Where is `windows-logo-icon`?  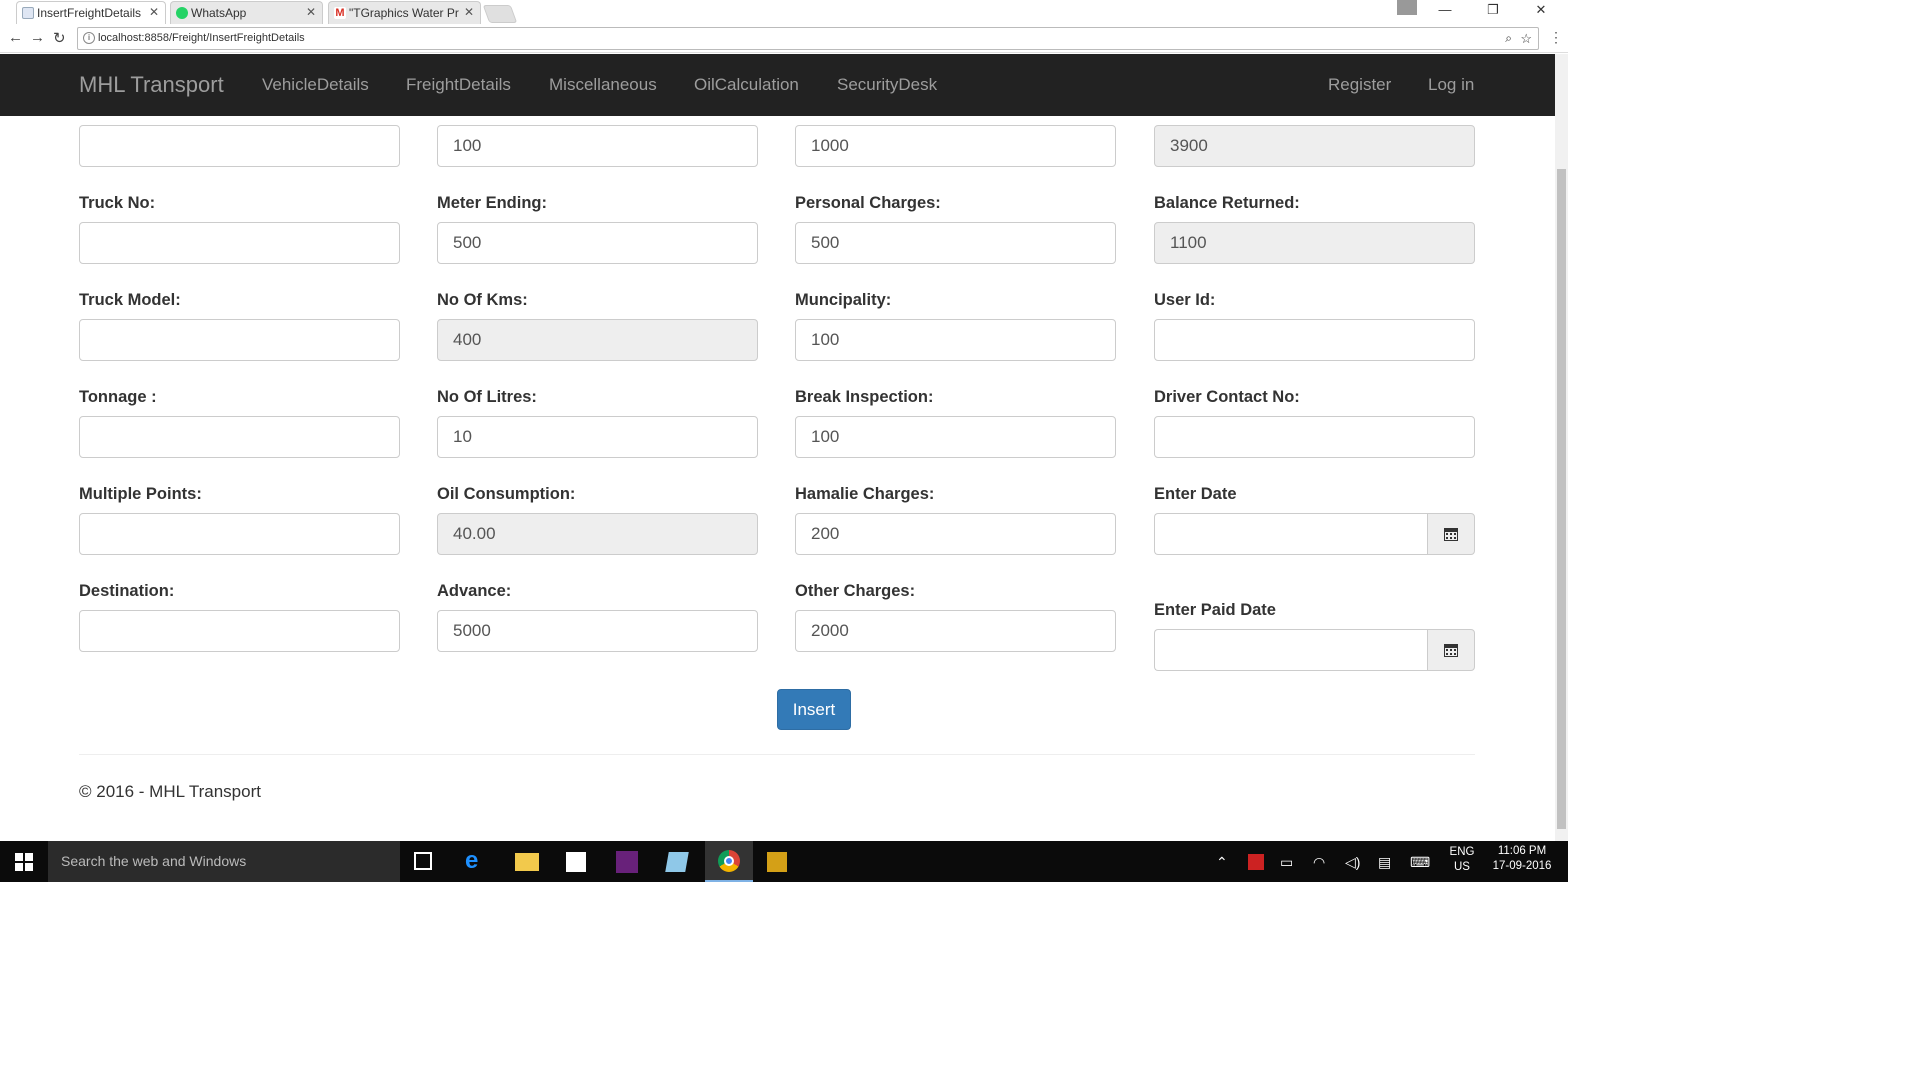
windows-logo-icon is located at coordinates (24, 861).